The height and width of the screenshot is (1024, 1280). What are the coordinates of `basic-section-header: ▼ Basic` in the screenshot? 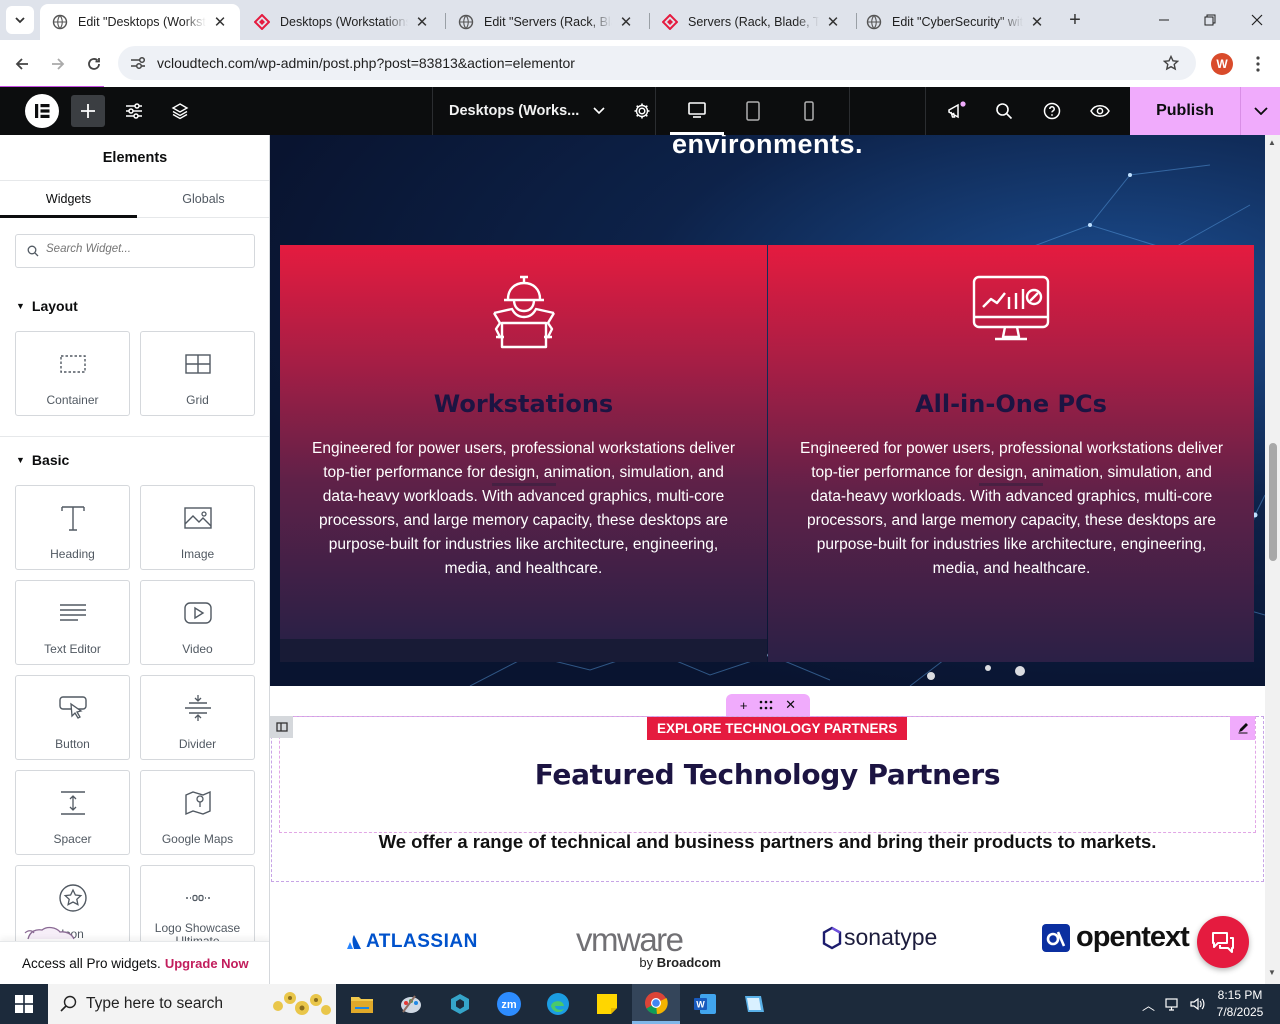 It's located at (42, 460).